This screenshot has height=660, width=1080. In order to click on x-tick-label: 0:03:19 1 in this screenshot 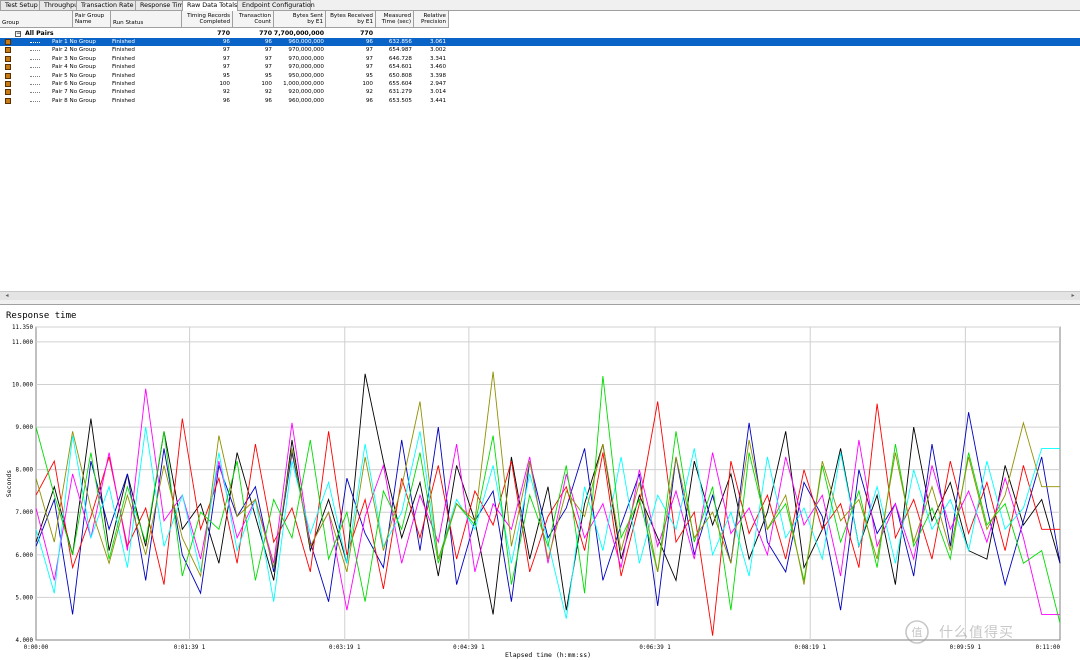, I will do `click(345, 648)`.